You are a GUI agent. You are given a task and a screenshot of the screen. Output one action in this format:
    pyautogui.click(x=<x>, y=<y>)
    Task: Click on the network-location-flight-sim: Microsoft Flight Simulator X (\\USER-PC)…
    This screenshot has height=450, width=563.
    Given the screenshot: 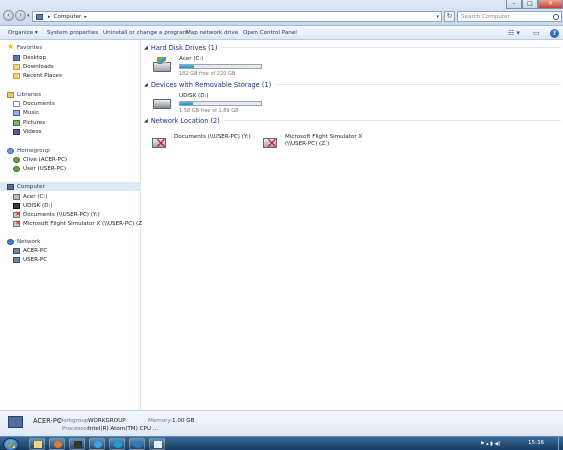 What is the action you would take?
    pyautogui.click(x=332, y=144)
    